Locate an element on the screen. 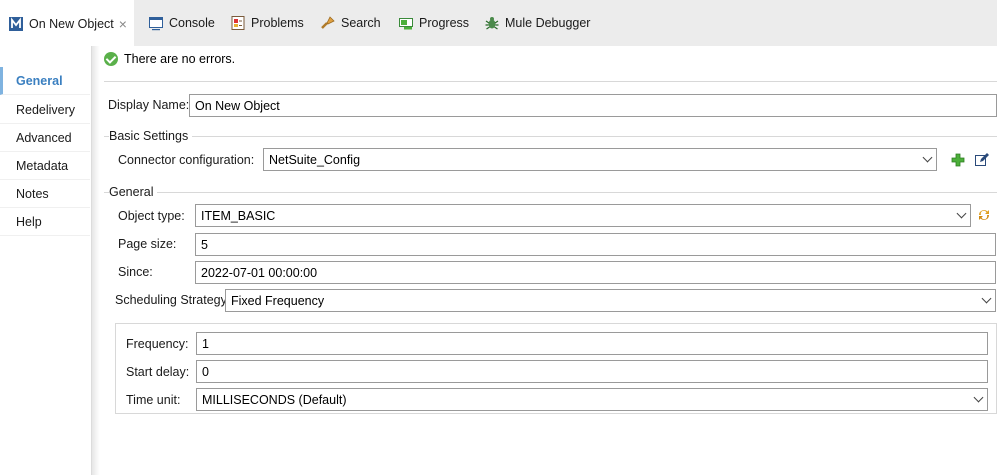  sidebar-item-notes: Notes is located at coordinates (45, 194).